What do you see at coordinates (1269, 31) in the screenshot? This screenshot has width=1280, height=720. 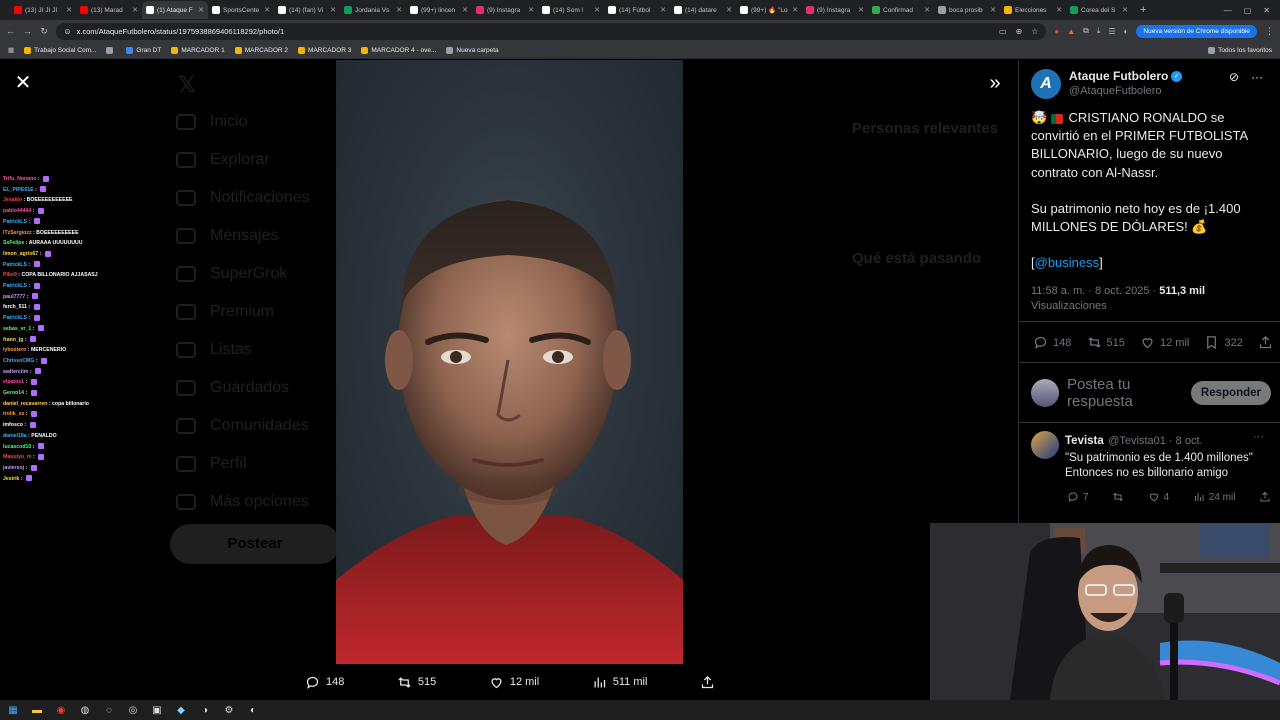 I see `kebab-menu-icon: ⋮` at bounding box center [1269, 31].